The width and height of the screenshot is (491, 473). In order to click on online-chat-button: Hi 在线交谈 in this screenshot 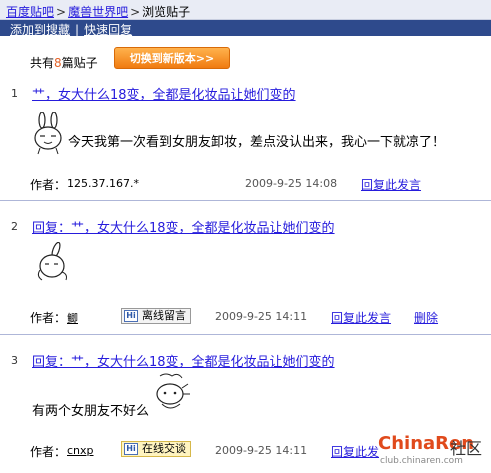, I will do `click(156, 449)`.